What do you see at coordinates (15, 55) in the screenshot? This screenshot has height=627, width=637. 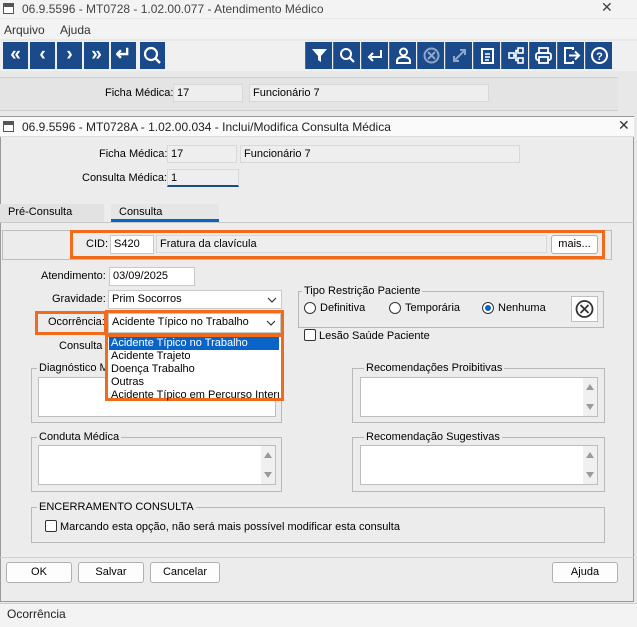 I see `first-record-button: «` at bounding box center [15, 55].